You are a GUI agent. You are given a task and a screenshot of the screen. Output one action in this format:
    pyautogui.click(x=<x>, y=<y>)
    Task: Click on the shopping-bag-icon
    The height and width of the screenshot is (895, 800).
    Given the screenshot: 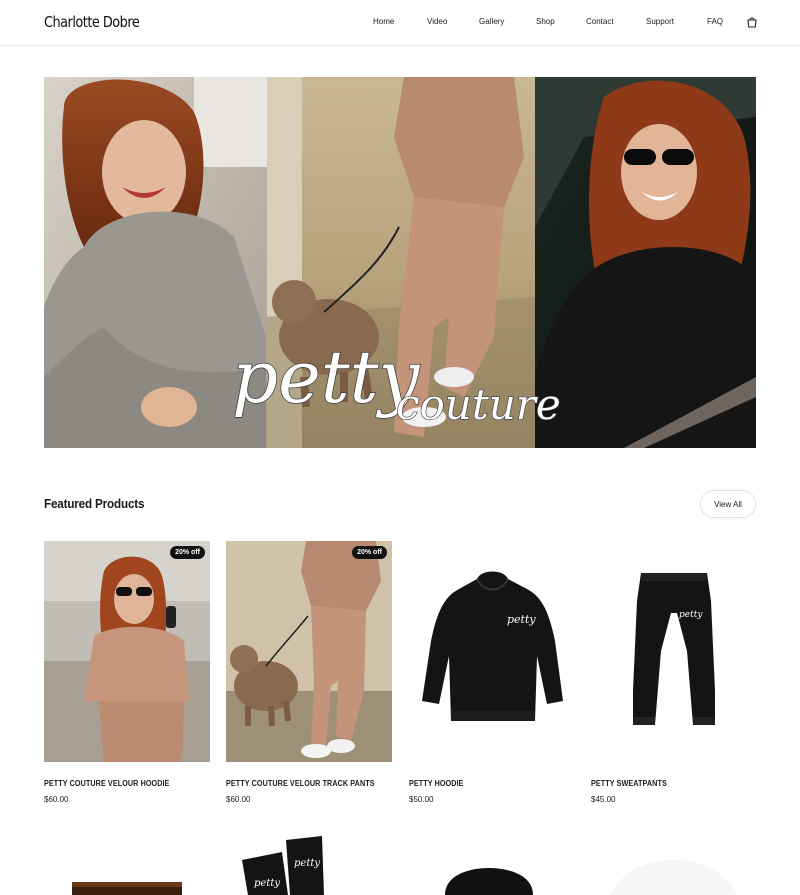 What is the action you would take?
    pyautogui.click(x=752, y=22)
    